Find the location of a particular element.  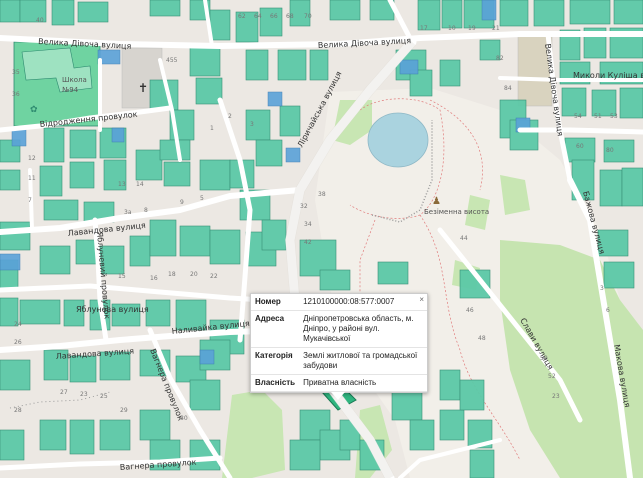

svg-text: 27 is located at coordinates (64, 392).